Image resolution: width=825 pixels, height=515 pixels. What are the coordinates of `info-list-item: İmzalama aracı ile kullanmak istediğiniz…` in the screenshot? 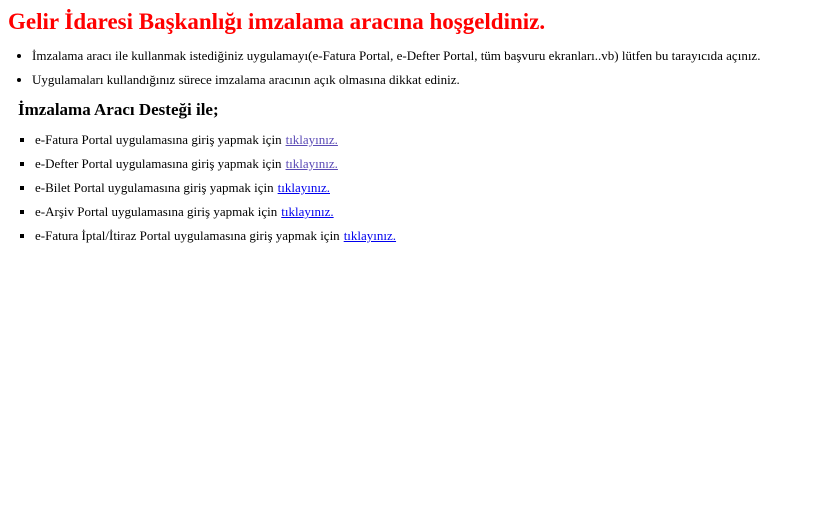 It's located at (424, 55).